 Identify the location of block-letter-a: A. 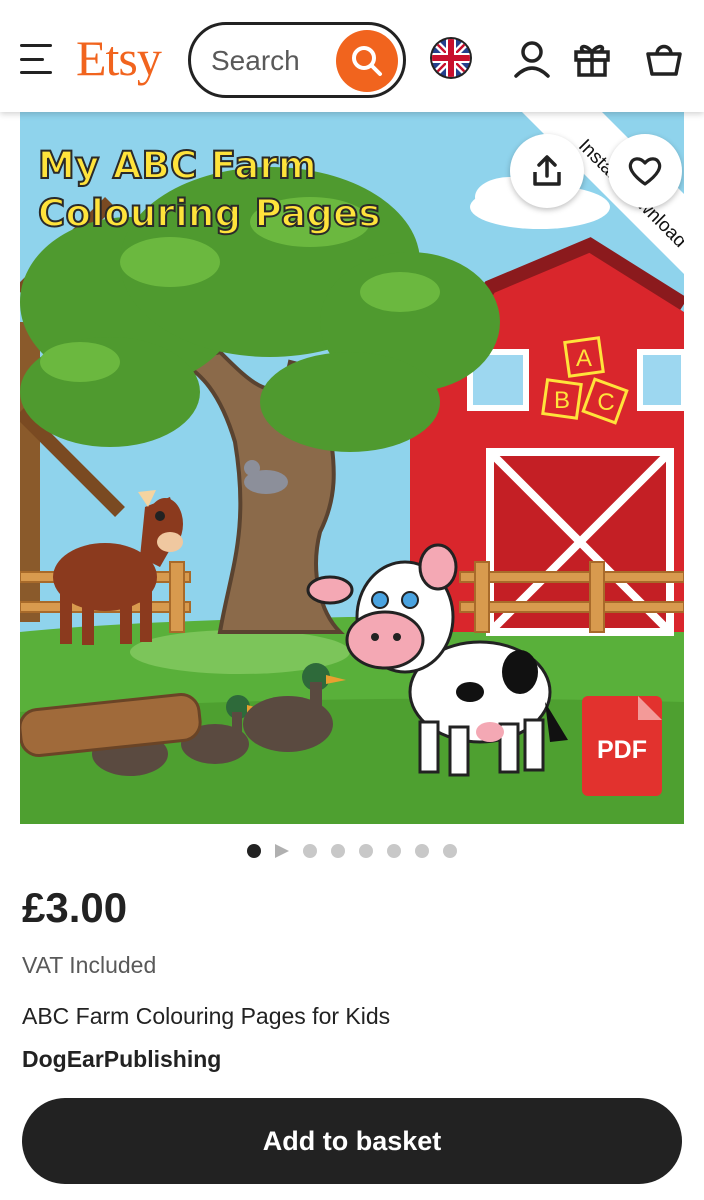
(584, 358).